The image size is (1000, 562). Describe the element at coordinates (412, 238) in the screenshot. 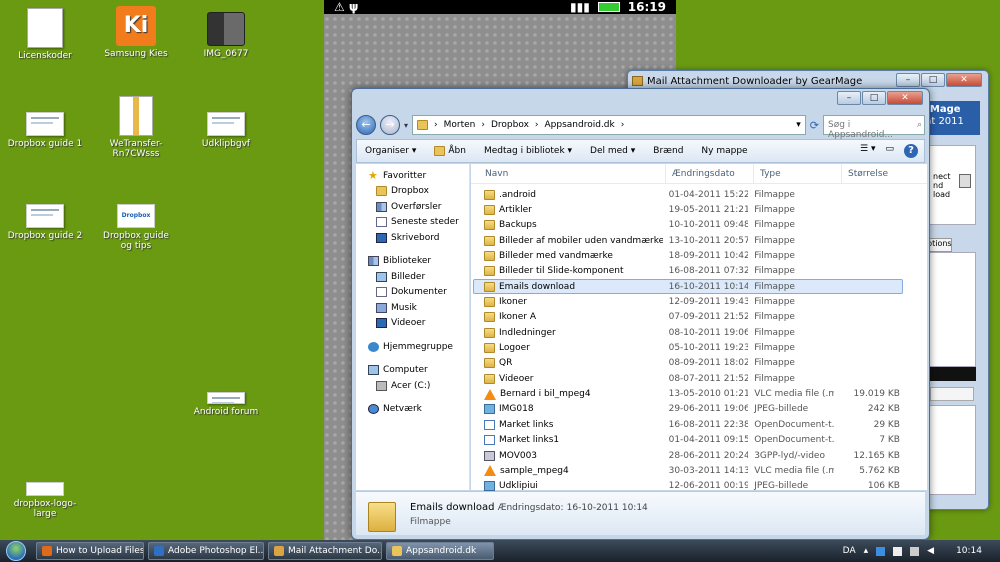

I see `nav-desktop: Skrivebord` at that location.